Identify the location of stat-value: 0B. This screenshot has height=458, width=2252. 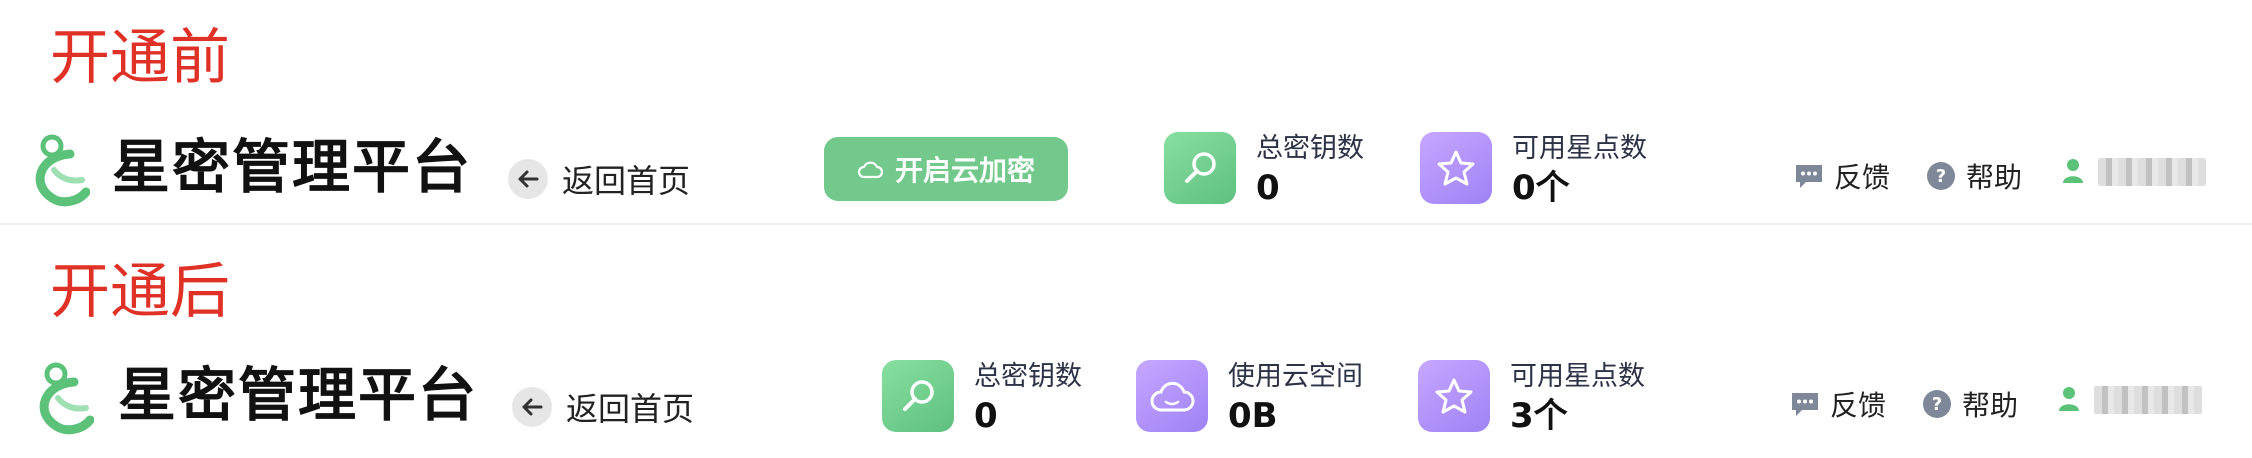
(1253, 415).